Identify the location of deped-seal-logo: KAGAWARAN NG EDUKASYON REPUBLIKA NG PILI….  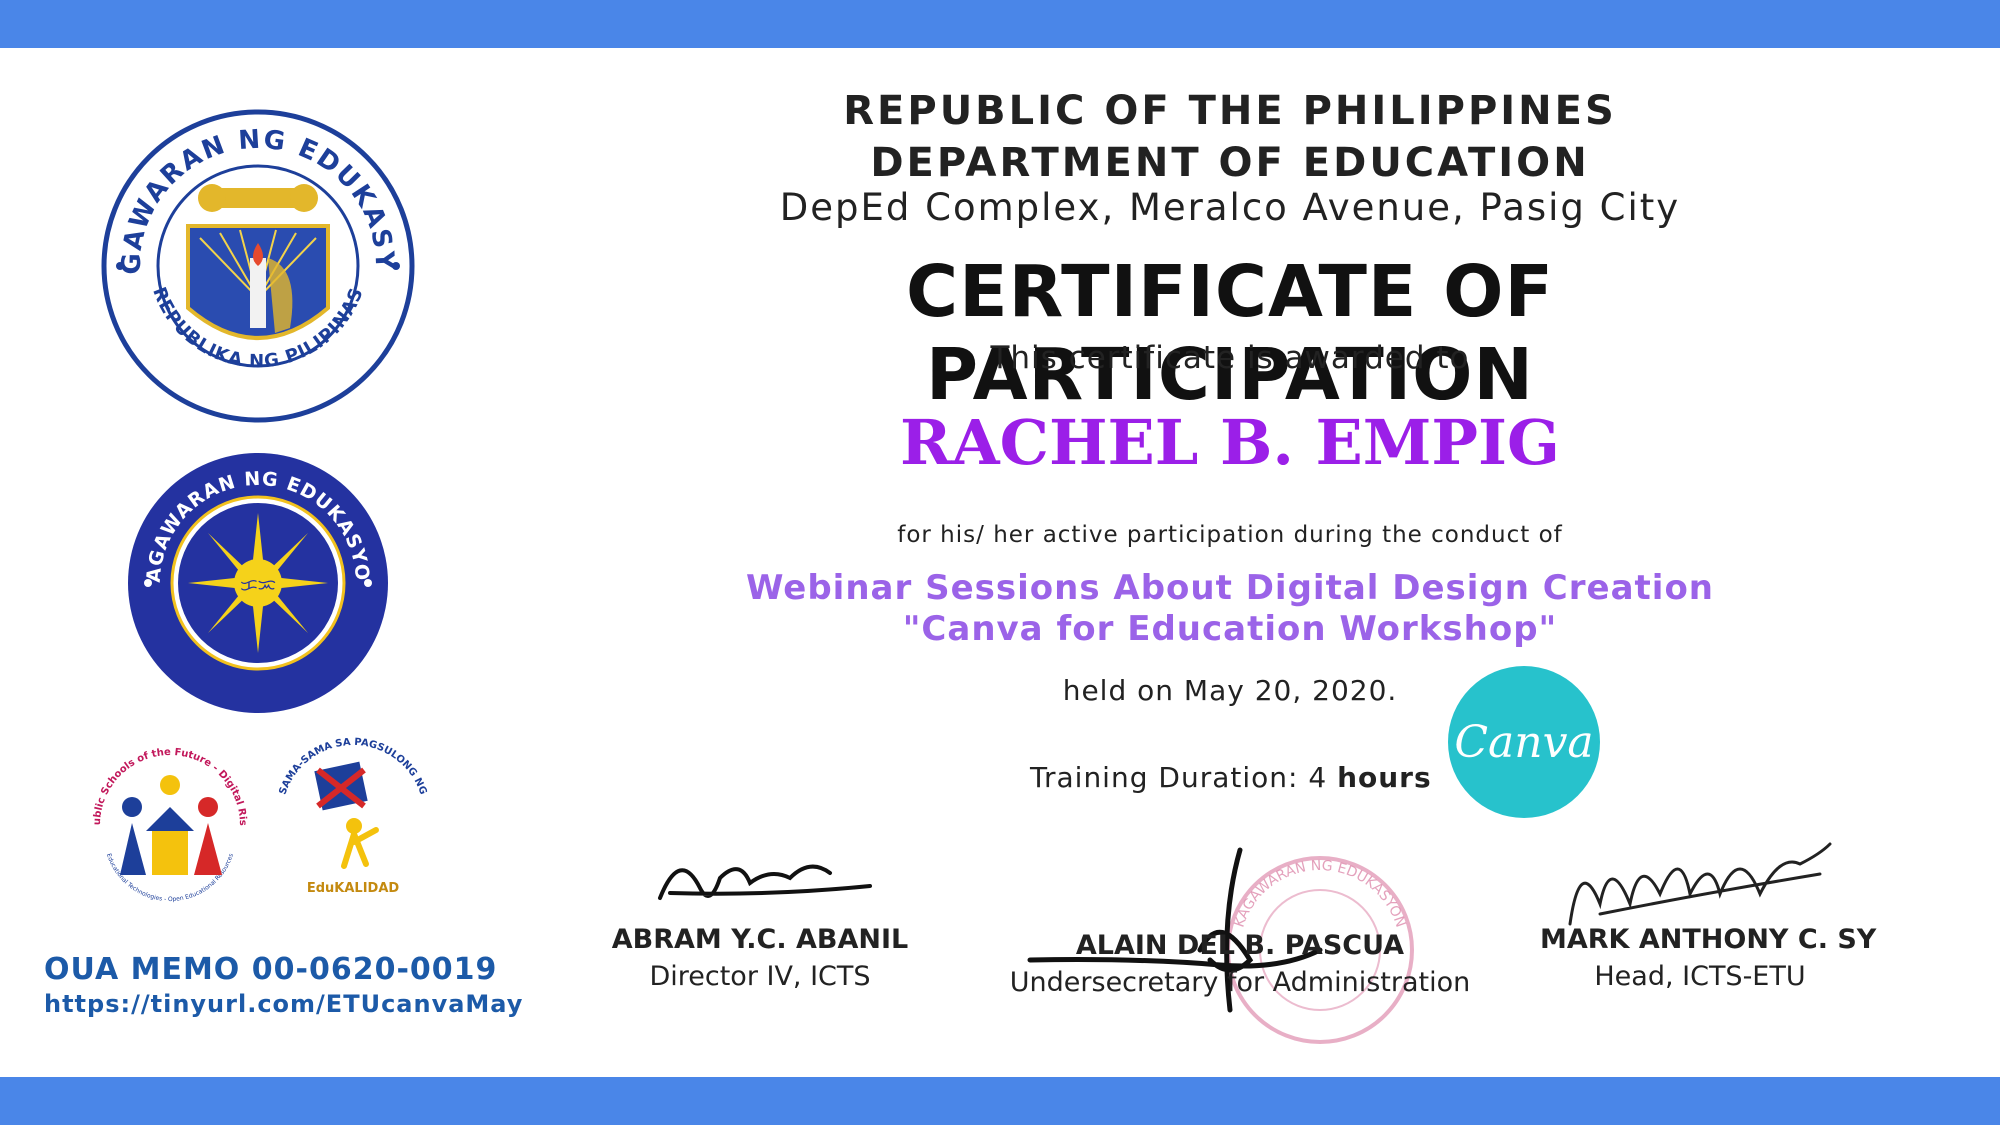
(258, 266).